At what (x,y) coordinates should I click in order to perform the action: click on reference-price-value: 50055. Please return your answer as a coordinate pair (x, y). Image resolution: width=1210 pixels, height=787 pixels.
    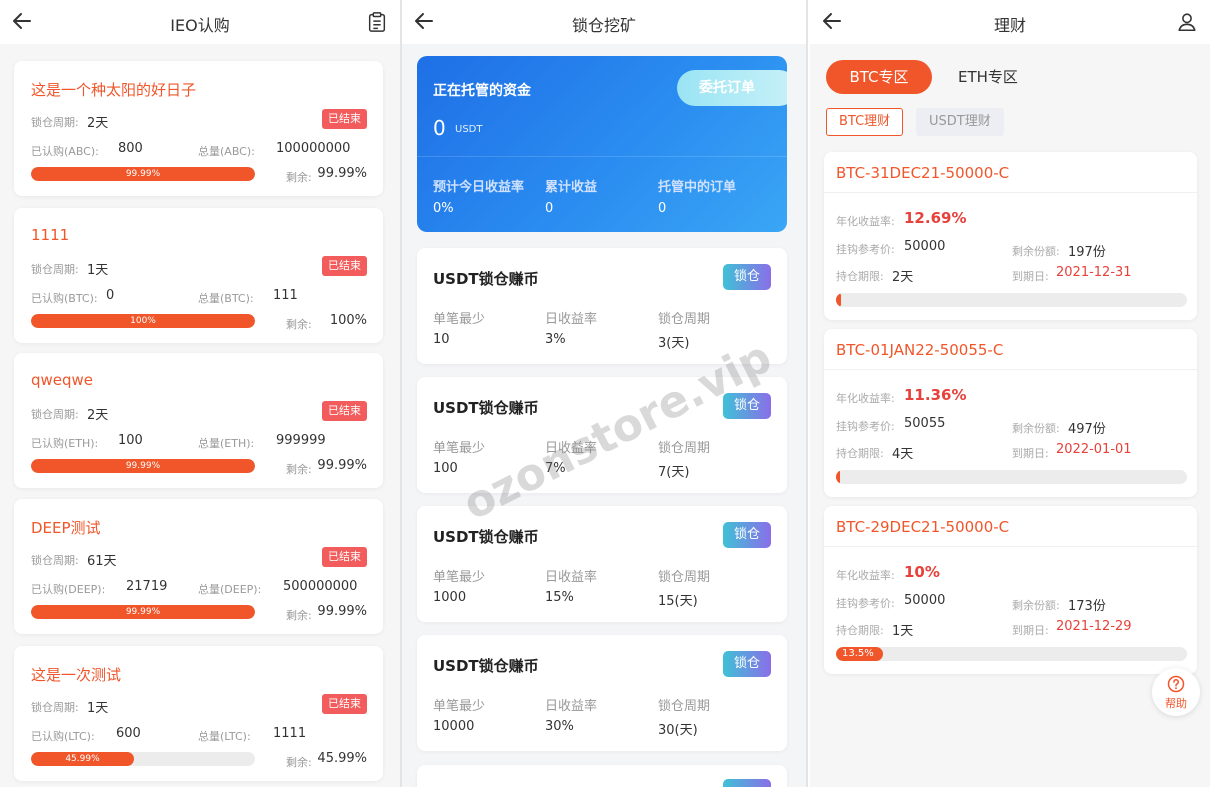
    Looking at the image, I should click on (925, 423).